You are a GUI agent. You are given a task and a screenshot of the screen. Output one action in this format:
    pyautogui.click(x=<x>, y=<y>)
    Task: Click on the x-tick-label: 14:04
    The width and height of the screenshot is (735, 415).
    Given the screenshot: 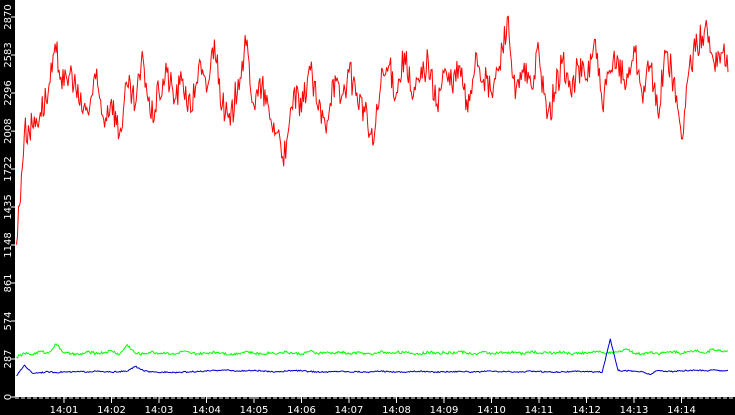 What is the action you would take?
    pyautogui.click(x=206, y=410)
    